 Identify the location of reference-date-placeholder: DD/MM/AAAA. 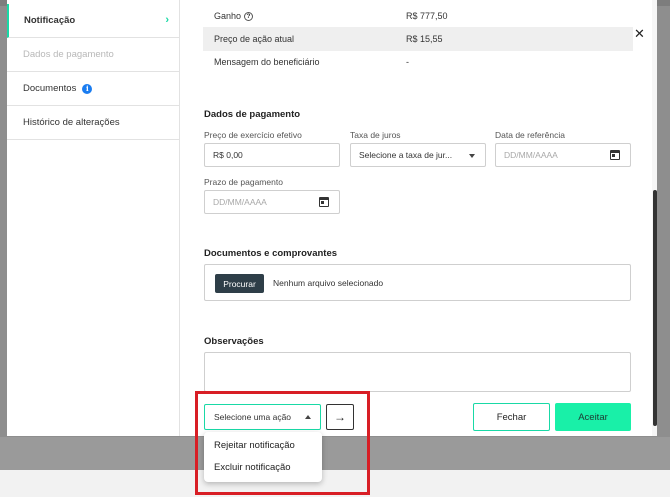
(531, 155).